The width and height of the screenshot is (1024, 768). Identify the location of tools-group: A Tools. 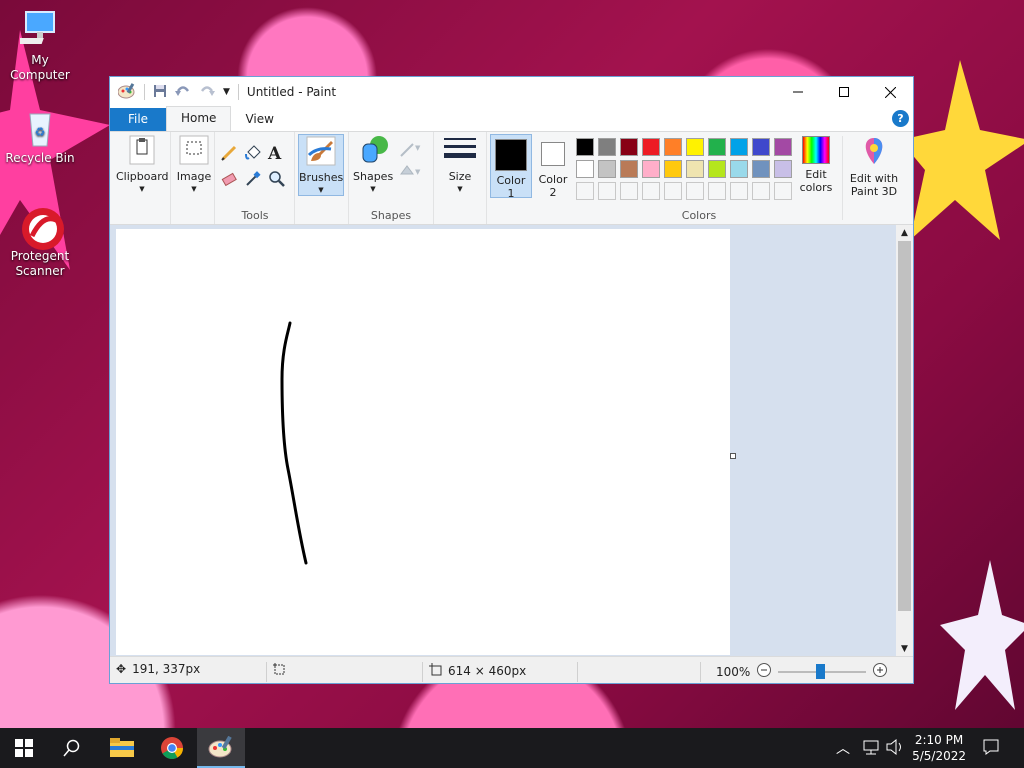
(255, 178).